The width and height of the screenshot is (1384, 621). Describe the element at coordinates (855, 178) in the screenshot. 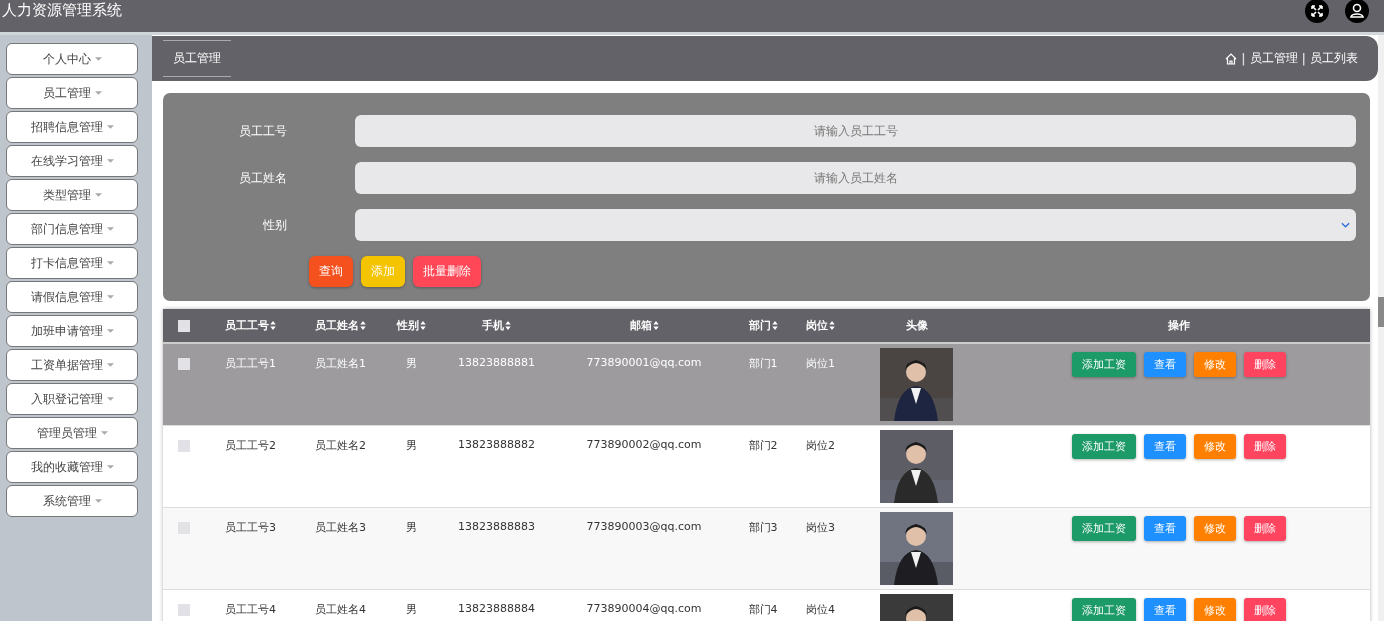

I see `input-field: 请输入员工姓名` at that location.